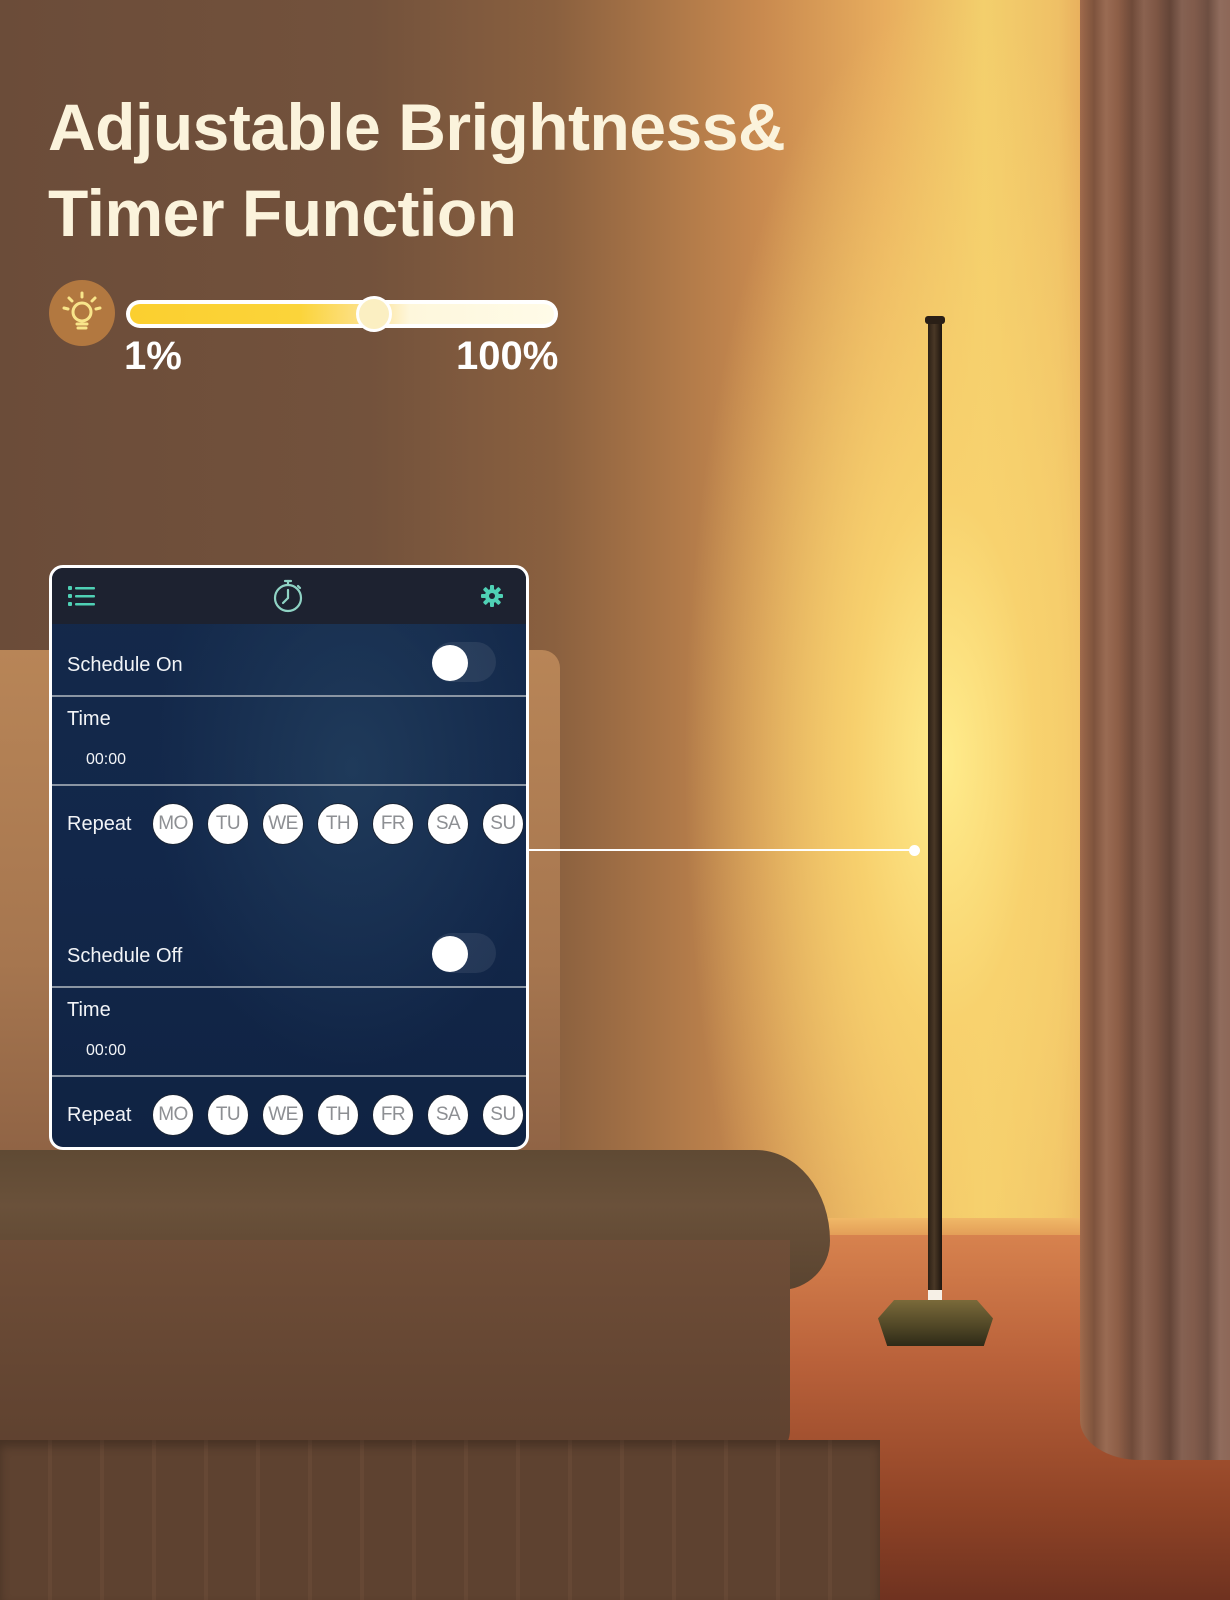 The width and height of the screenshot is (1230, 1600). Describe the element at coordinates (492, 596) in the screenshot. I see `gear-icon` at that location.